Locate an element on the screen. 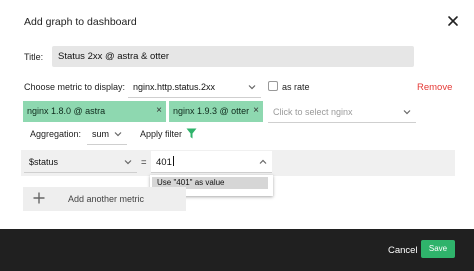 The width and height of the screenshot is (474, 271). aggregation-label: Aggregation: is located at coordinates (56, 134).